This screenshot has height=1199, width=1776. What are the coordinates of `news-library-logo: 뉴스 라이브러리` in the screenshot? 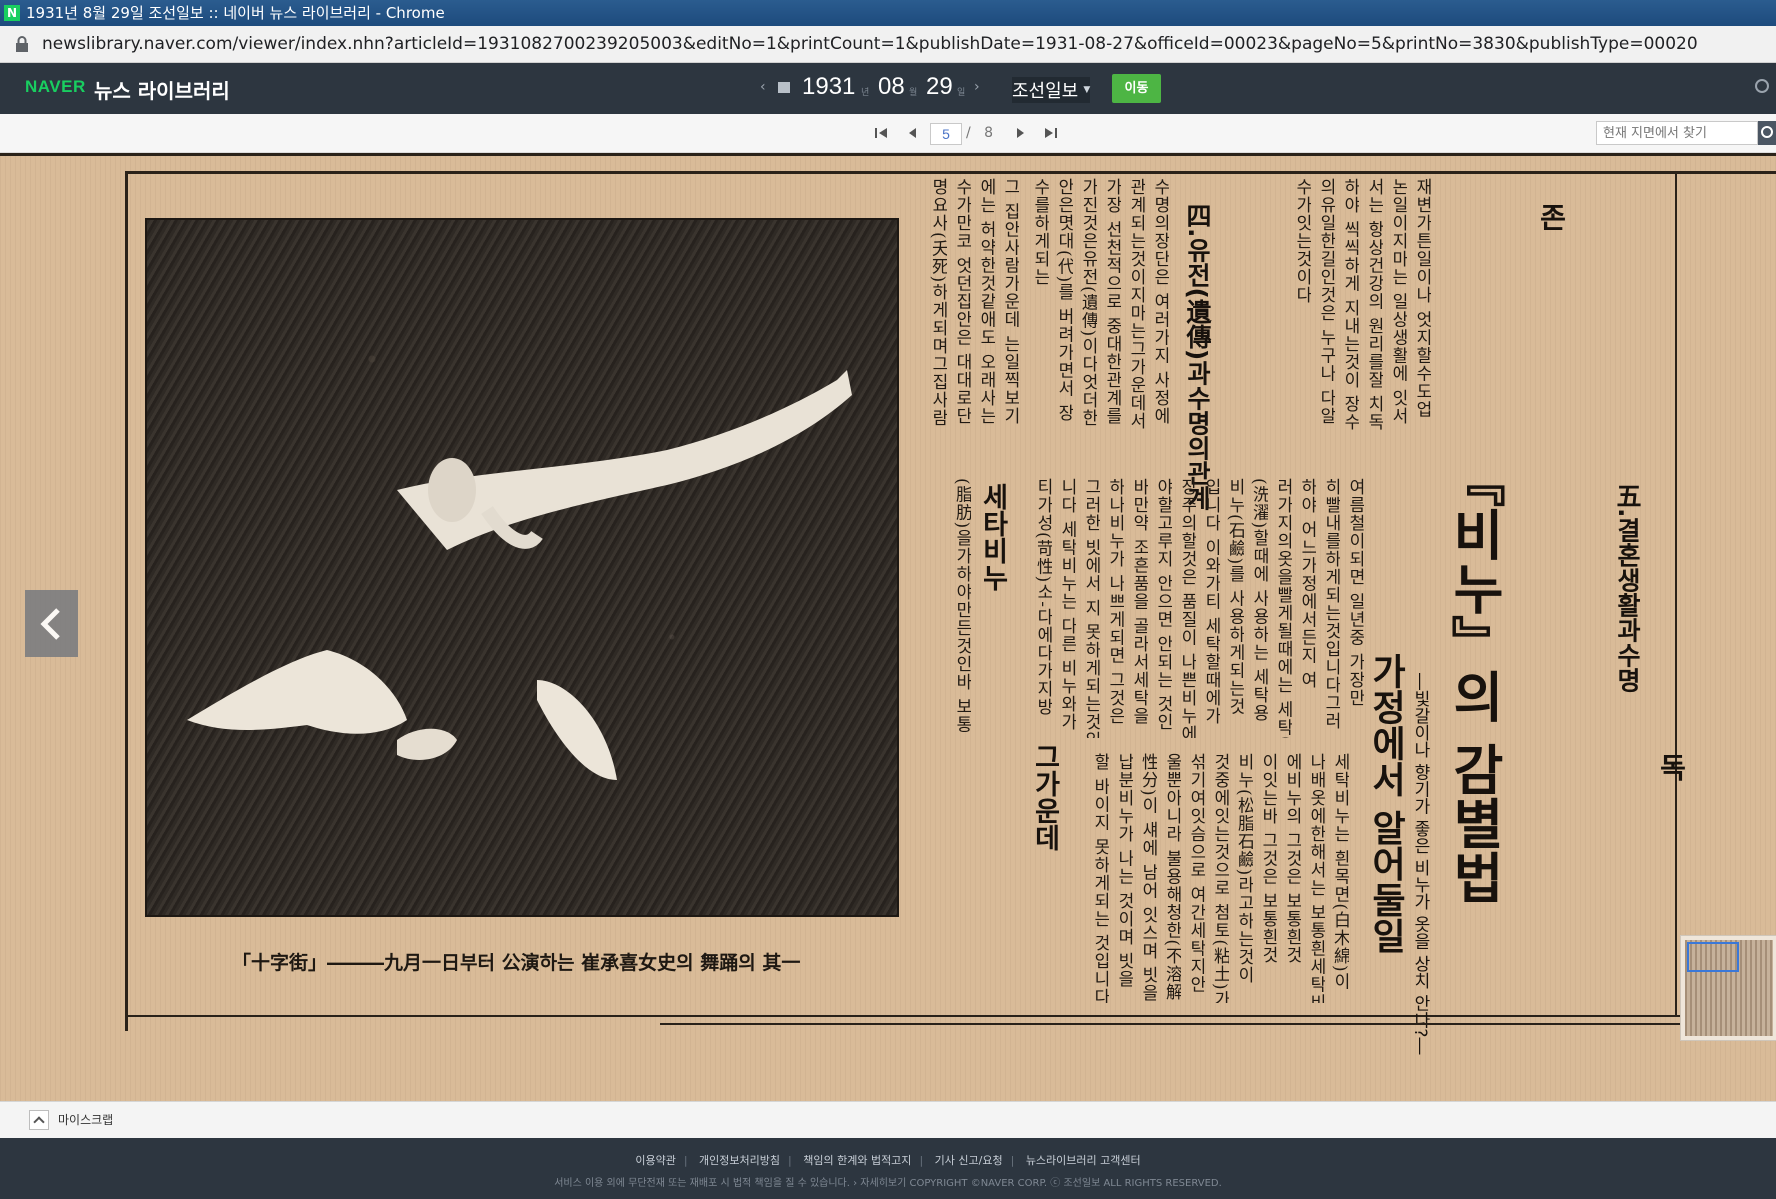 It's located at (162, 89).